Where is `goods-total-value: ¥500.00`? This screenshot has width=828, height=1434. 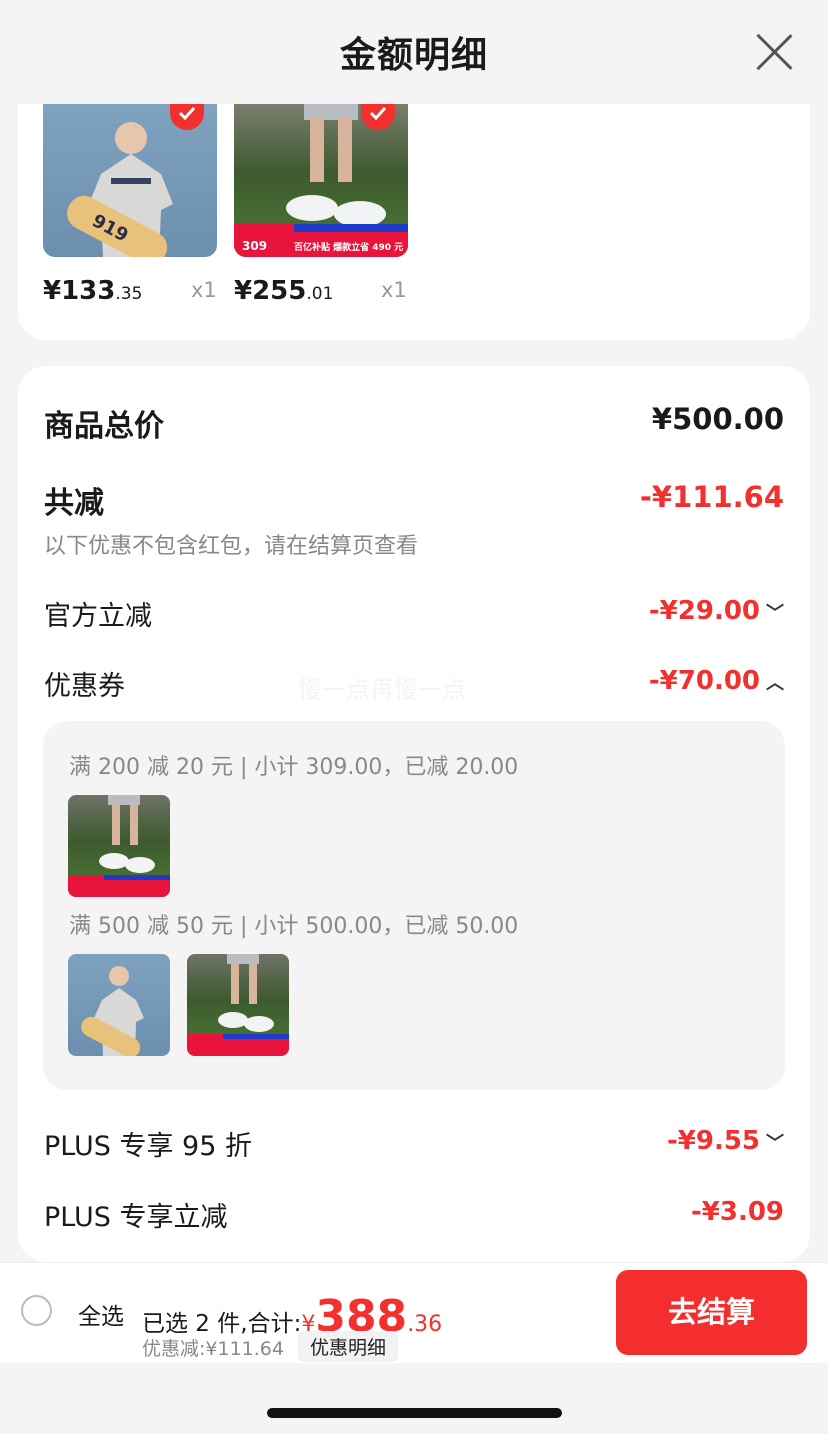
goods-total-value: ¥500.00 is located at coordinates (717, 419).